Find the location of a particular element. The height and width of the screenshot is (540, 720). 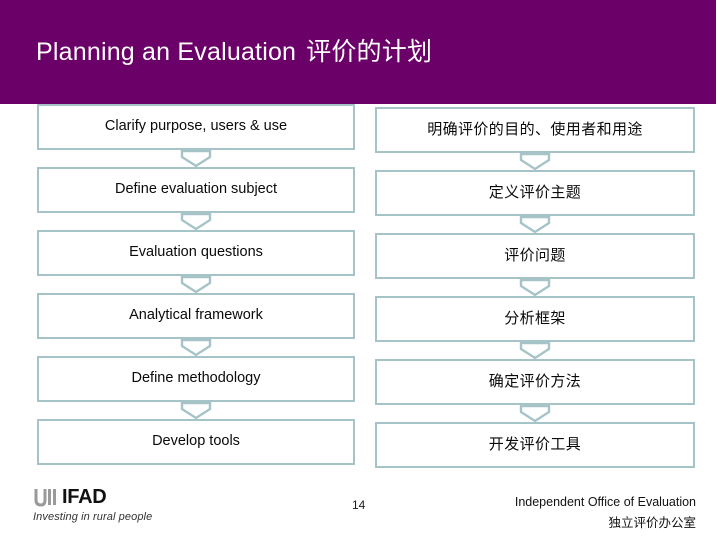

flow-row: 分析框架 is located at coordinates (535, 328).